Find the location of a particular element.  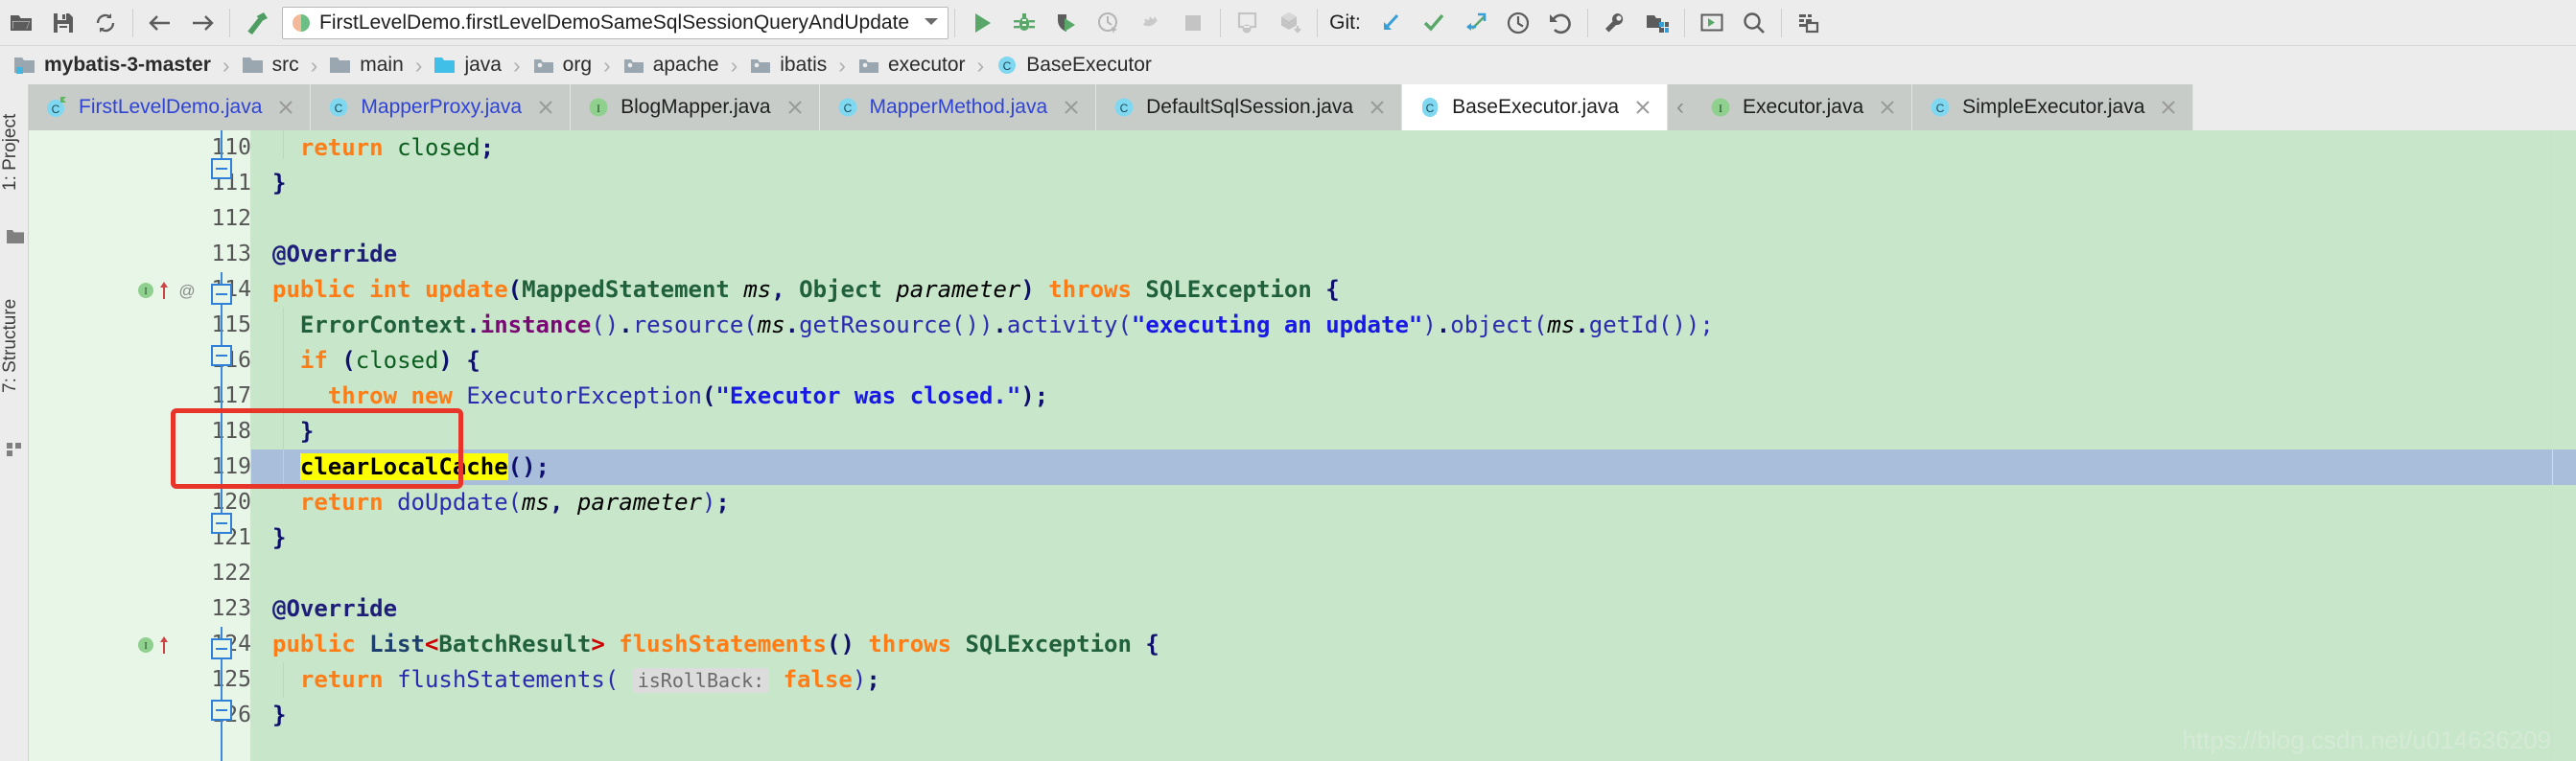

code-text: } is located at coordinates (279, 537).